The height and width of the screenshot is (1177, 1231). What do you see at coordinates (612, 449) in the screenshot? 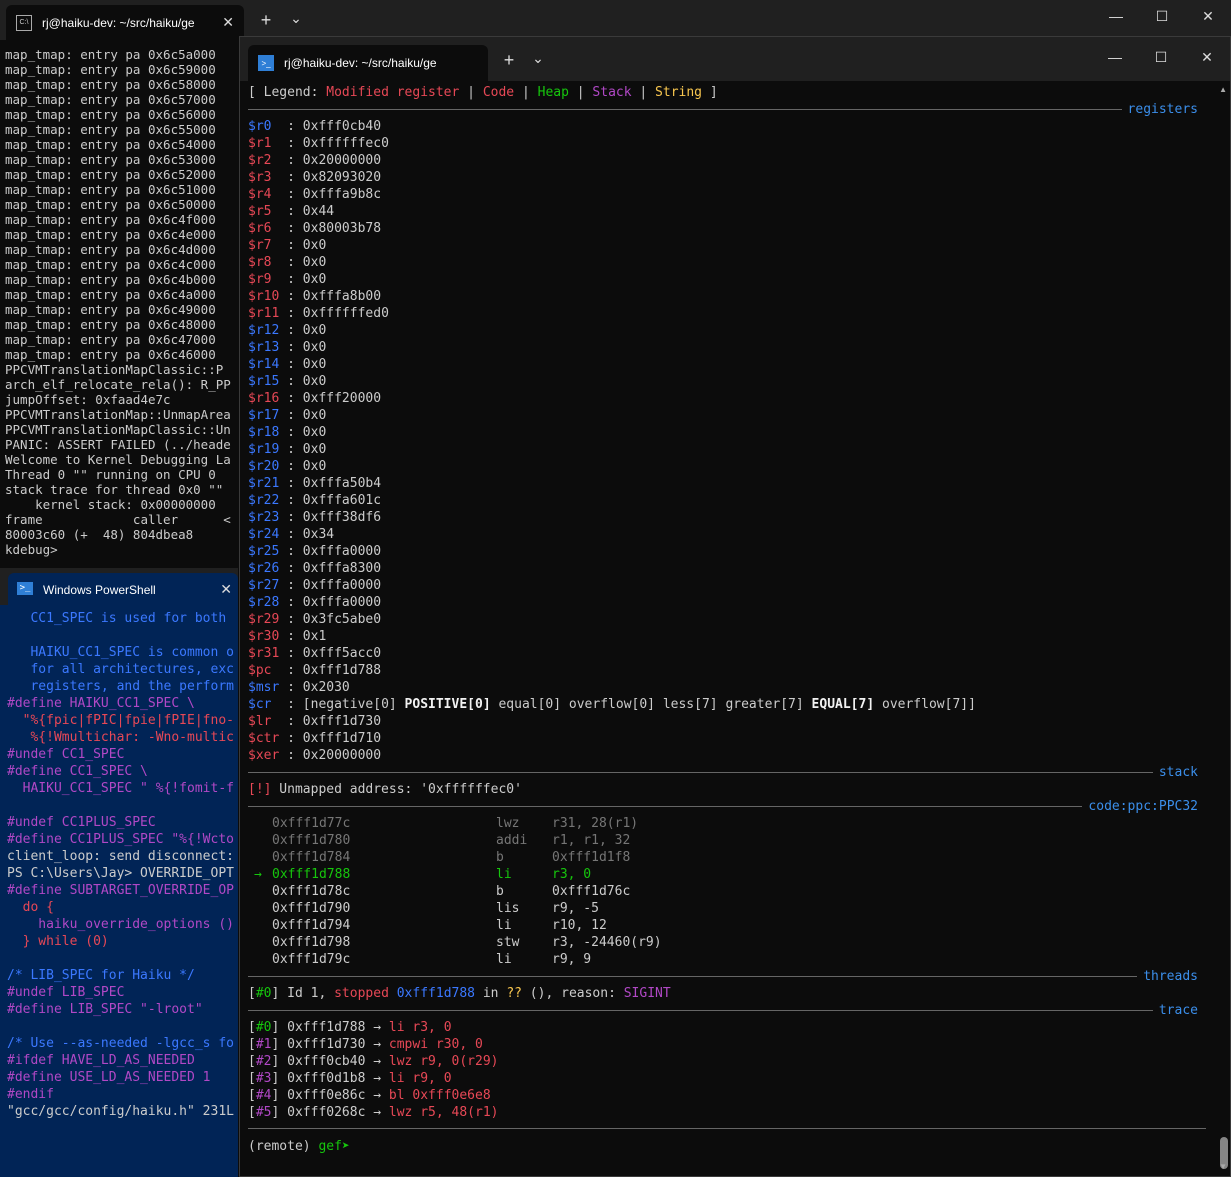
I see `register-row: $r19 : 0x0` at bounding box center [612, 449].